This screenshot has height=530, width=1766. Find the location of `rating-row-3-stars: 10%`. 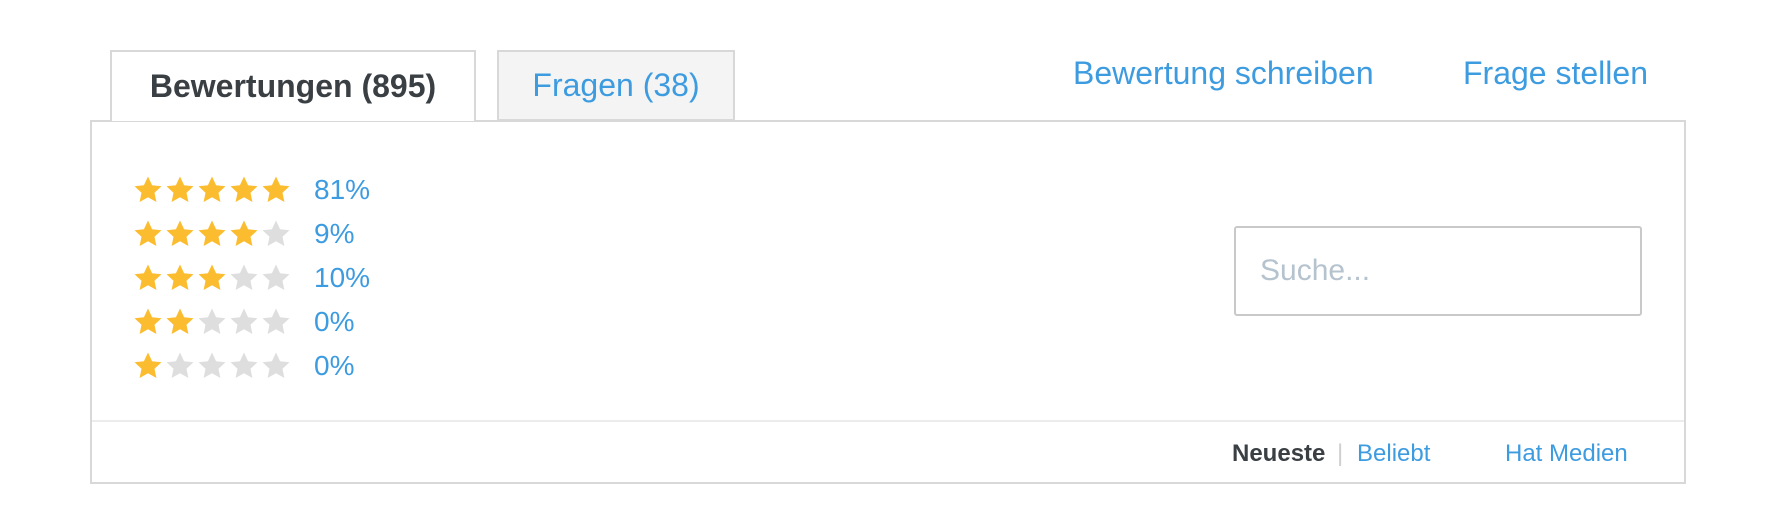

rating-row-3-stars: 10% is located at coordinates (251, 278).